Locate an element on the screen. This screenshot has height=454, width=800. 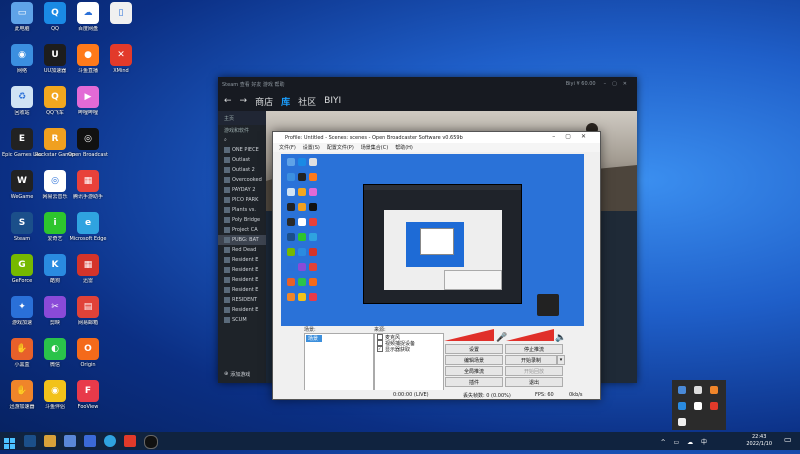
game-list-item: Project CA is located at coordinates (242, 230).